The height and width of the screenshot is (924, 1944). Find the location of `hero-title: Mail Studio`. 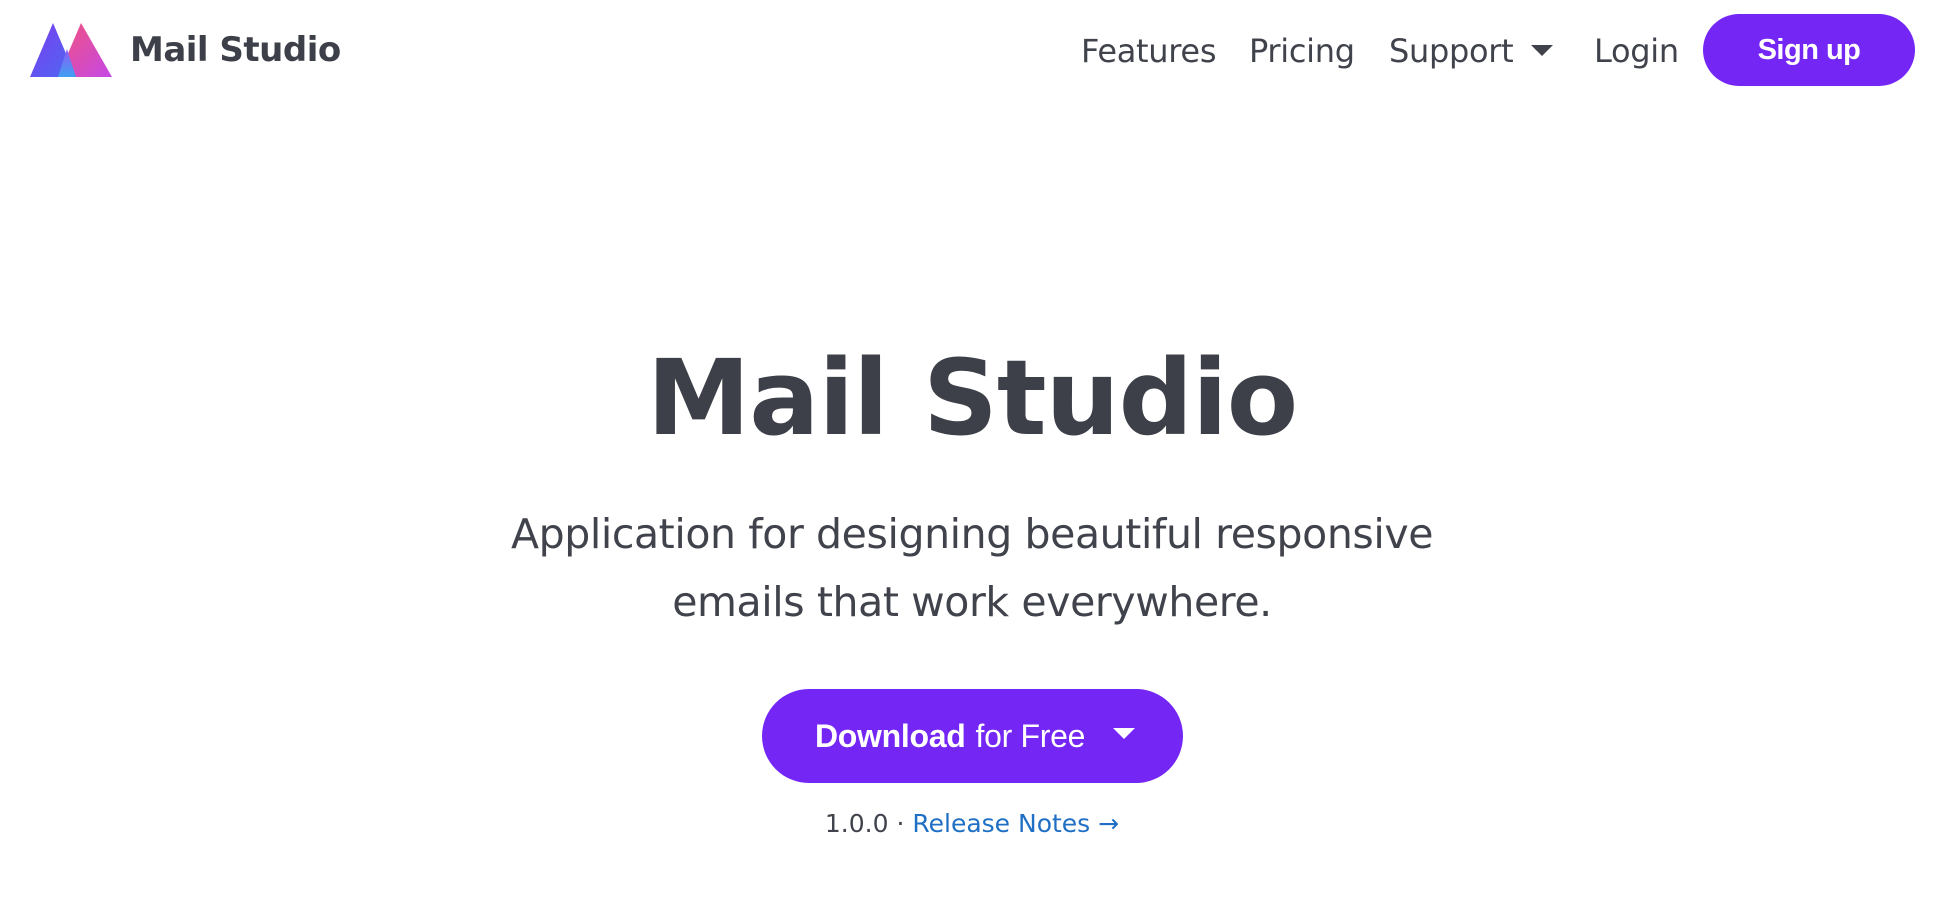

hero-title: Mail Studio is located at coordinates (972, 398).